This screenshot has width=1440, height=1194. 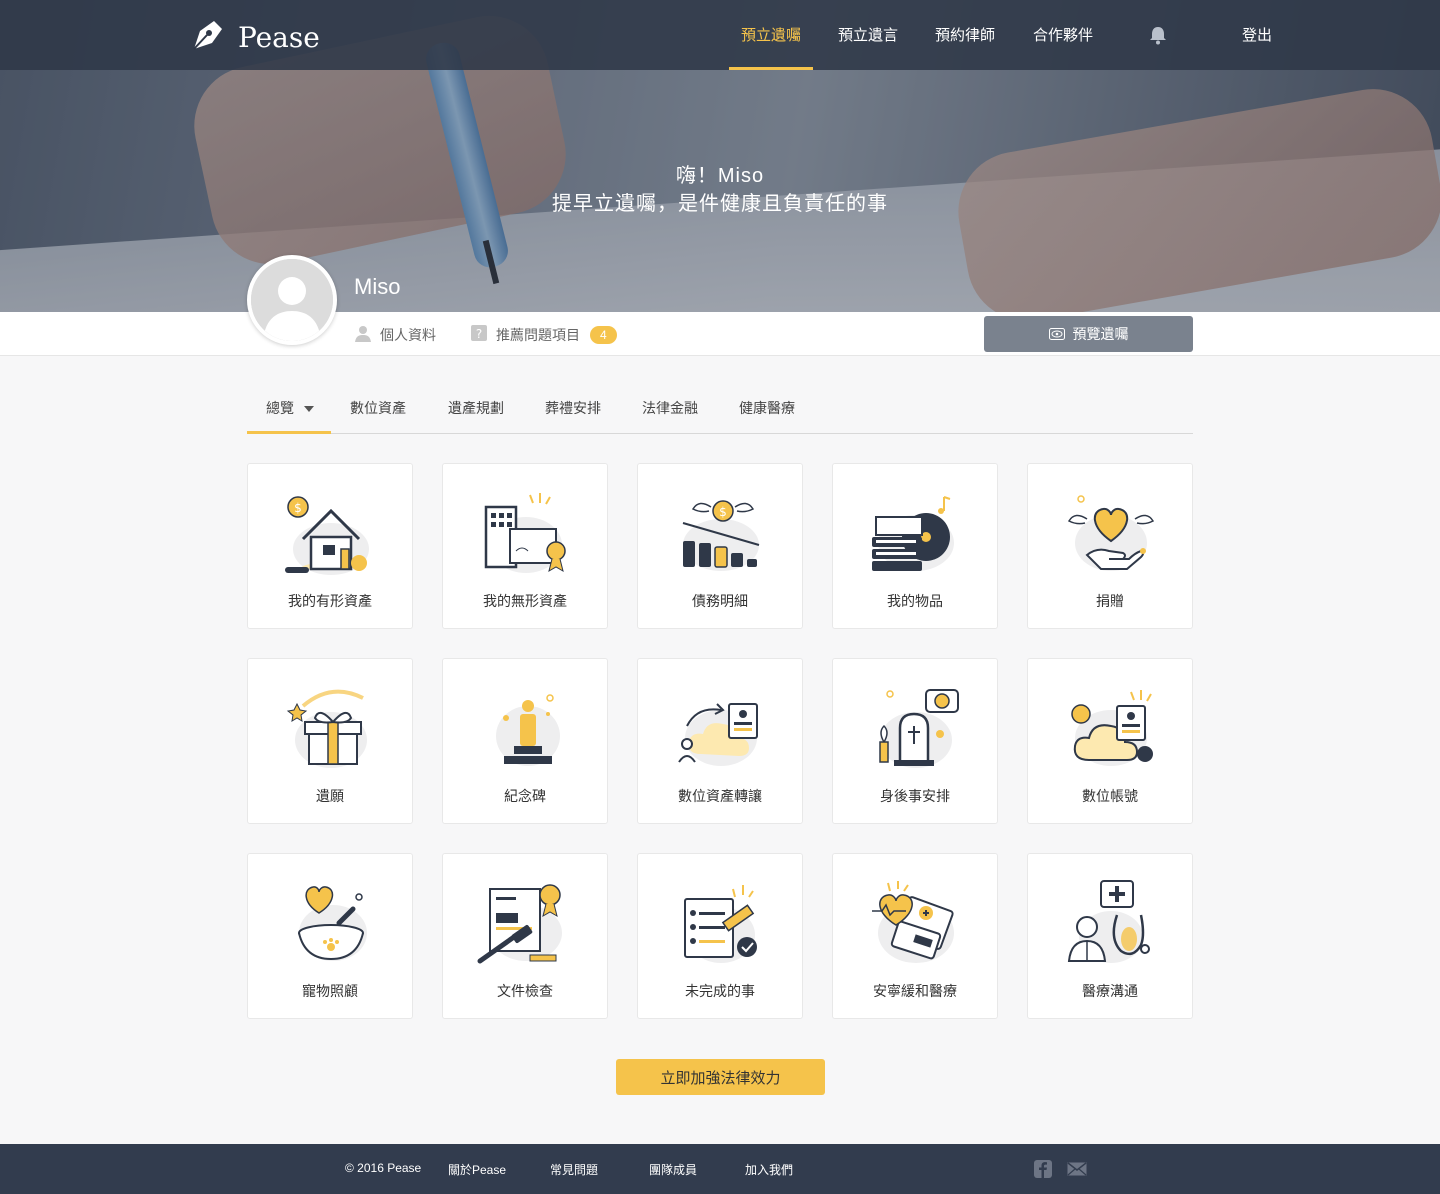 I want to click on card-palliative-care: 安寧緩和醫療, so click(x=915, y=936).